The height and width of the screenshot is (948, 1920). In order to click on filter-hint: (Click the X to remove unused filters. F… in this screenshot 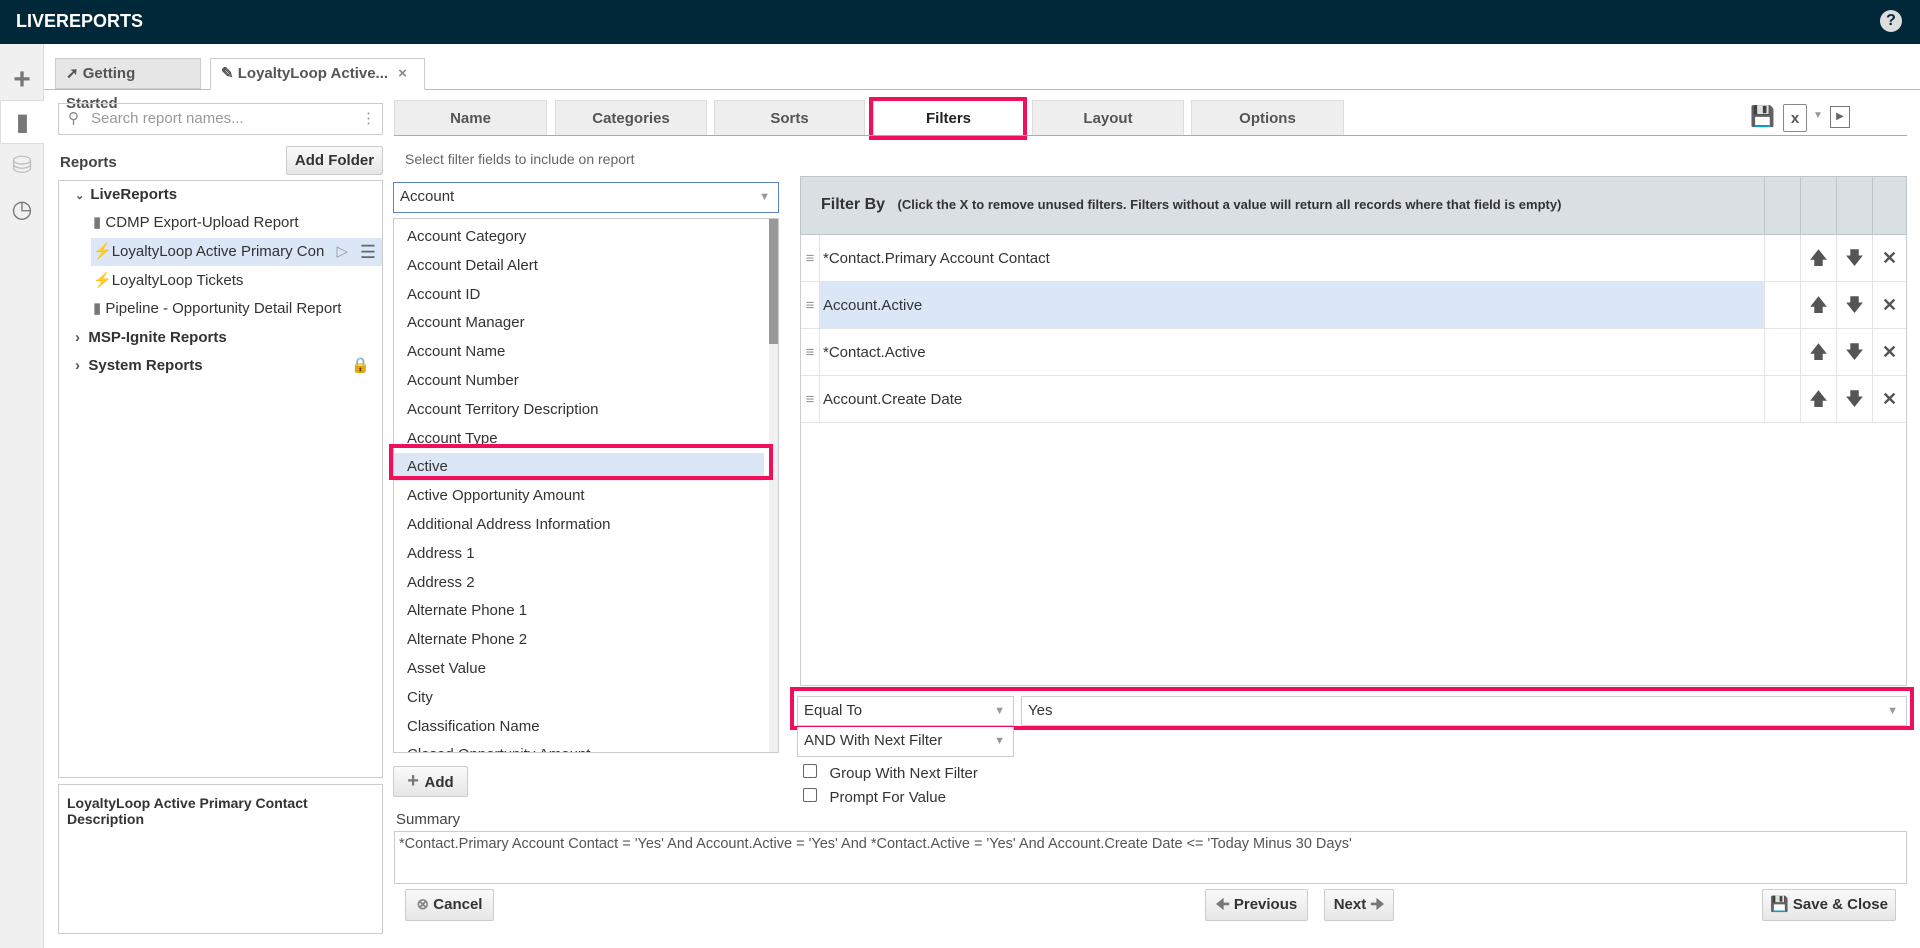, I will do `click(1229, 204)`.